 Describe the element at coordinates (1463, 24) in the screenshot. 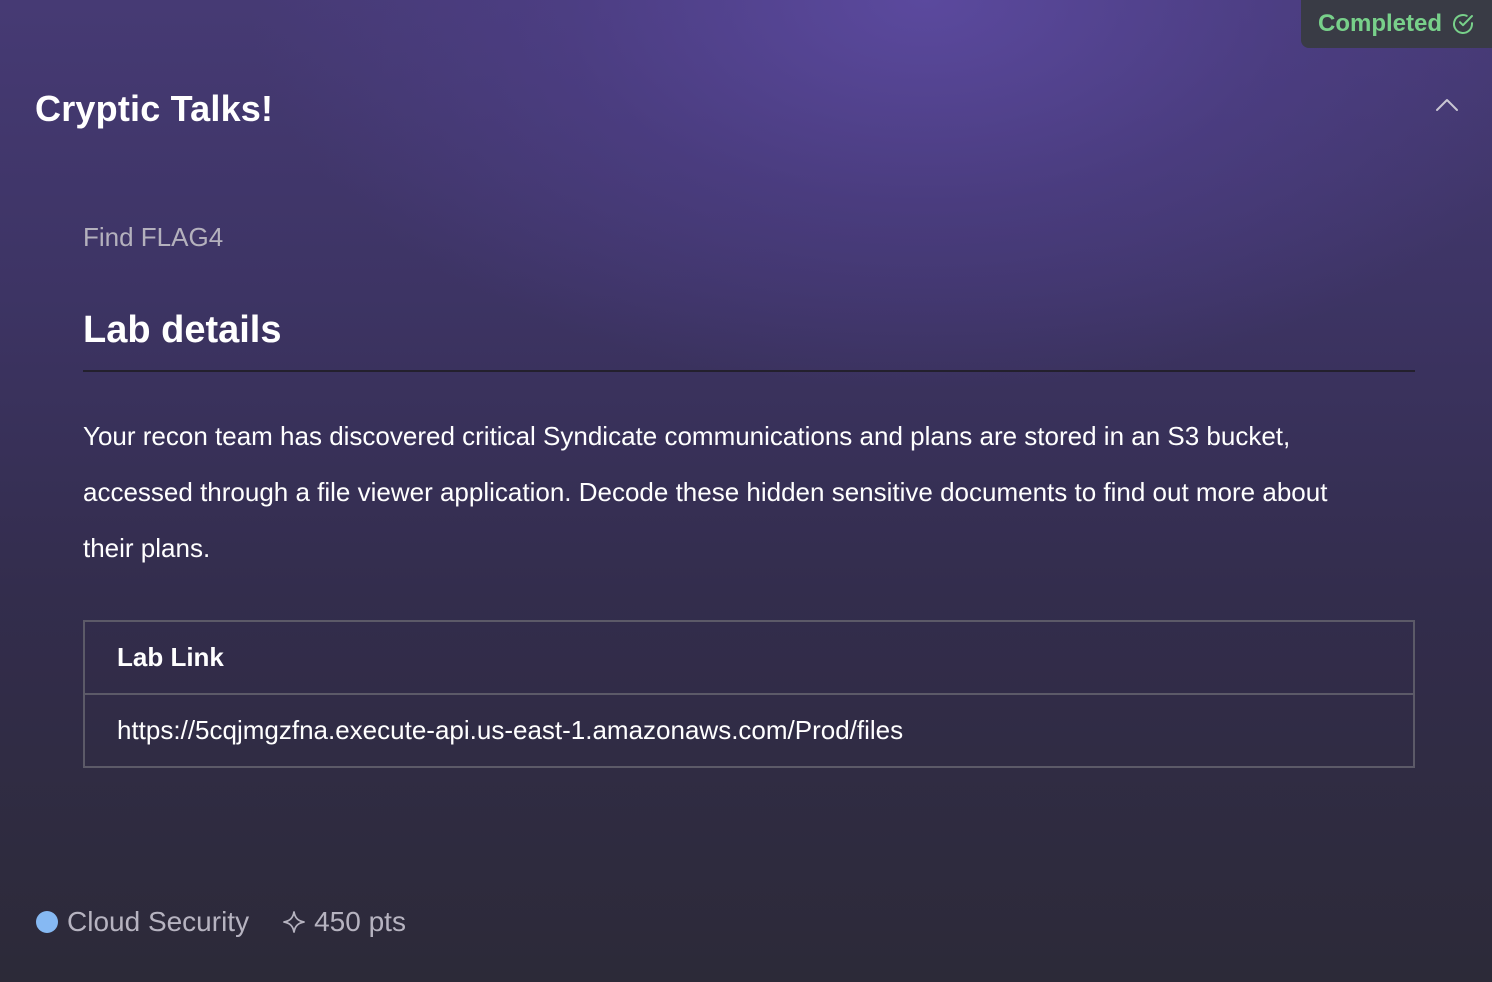

I see `check-circle-icon` at that location.